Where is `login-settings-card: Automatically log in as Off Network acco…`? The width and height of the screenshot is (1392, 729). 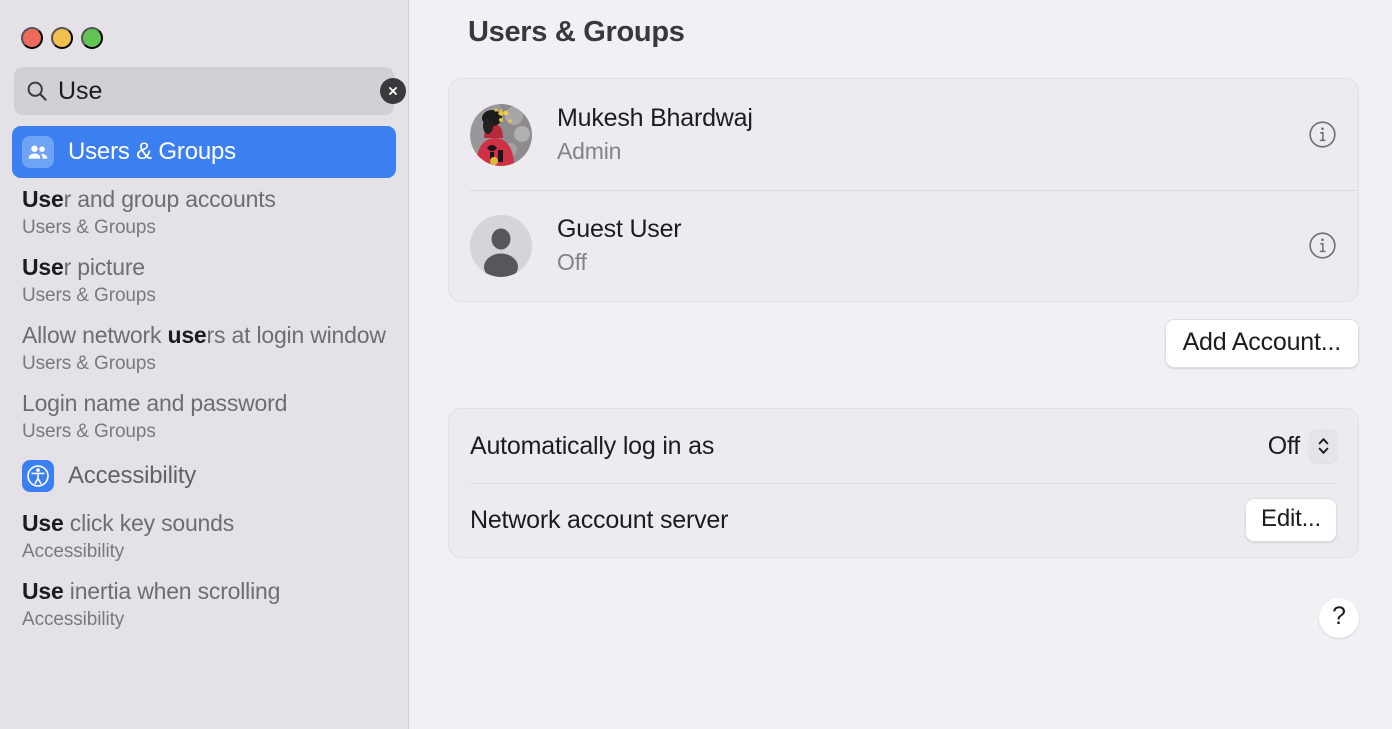 login-settings-card: Automatically log in as Off Network acco… is located at coordinates (903, 483).